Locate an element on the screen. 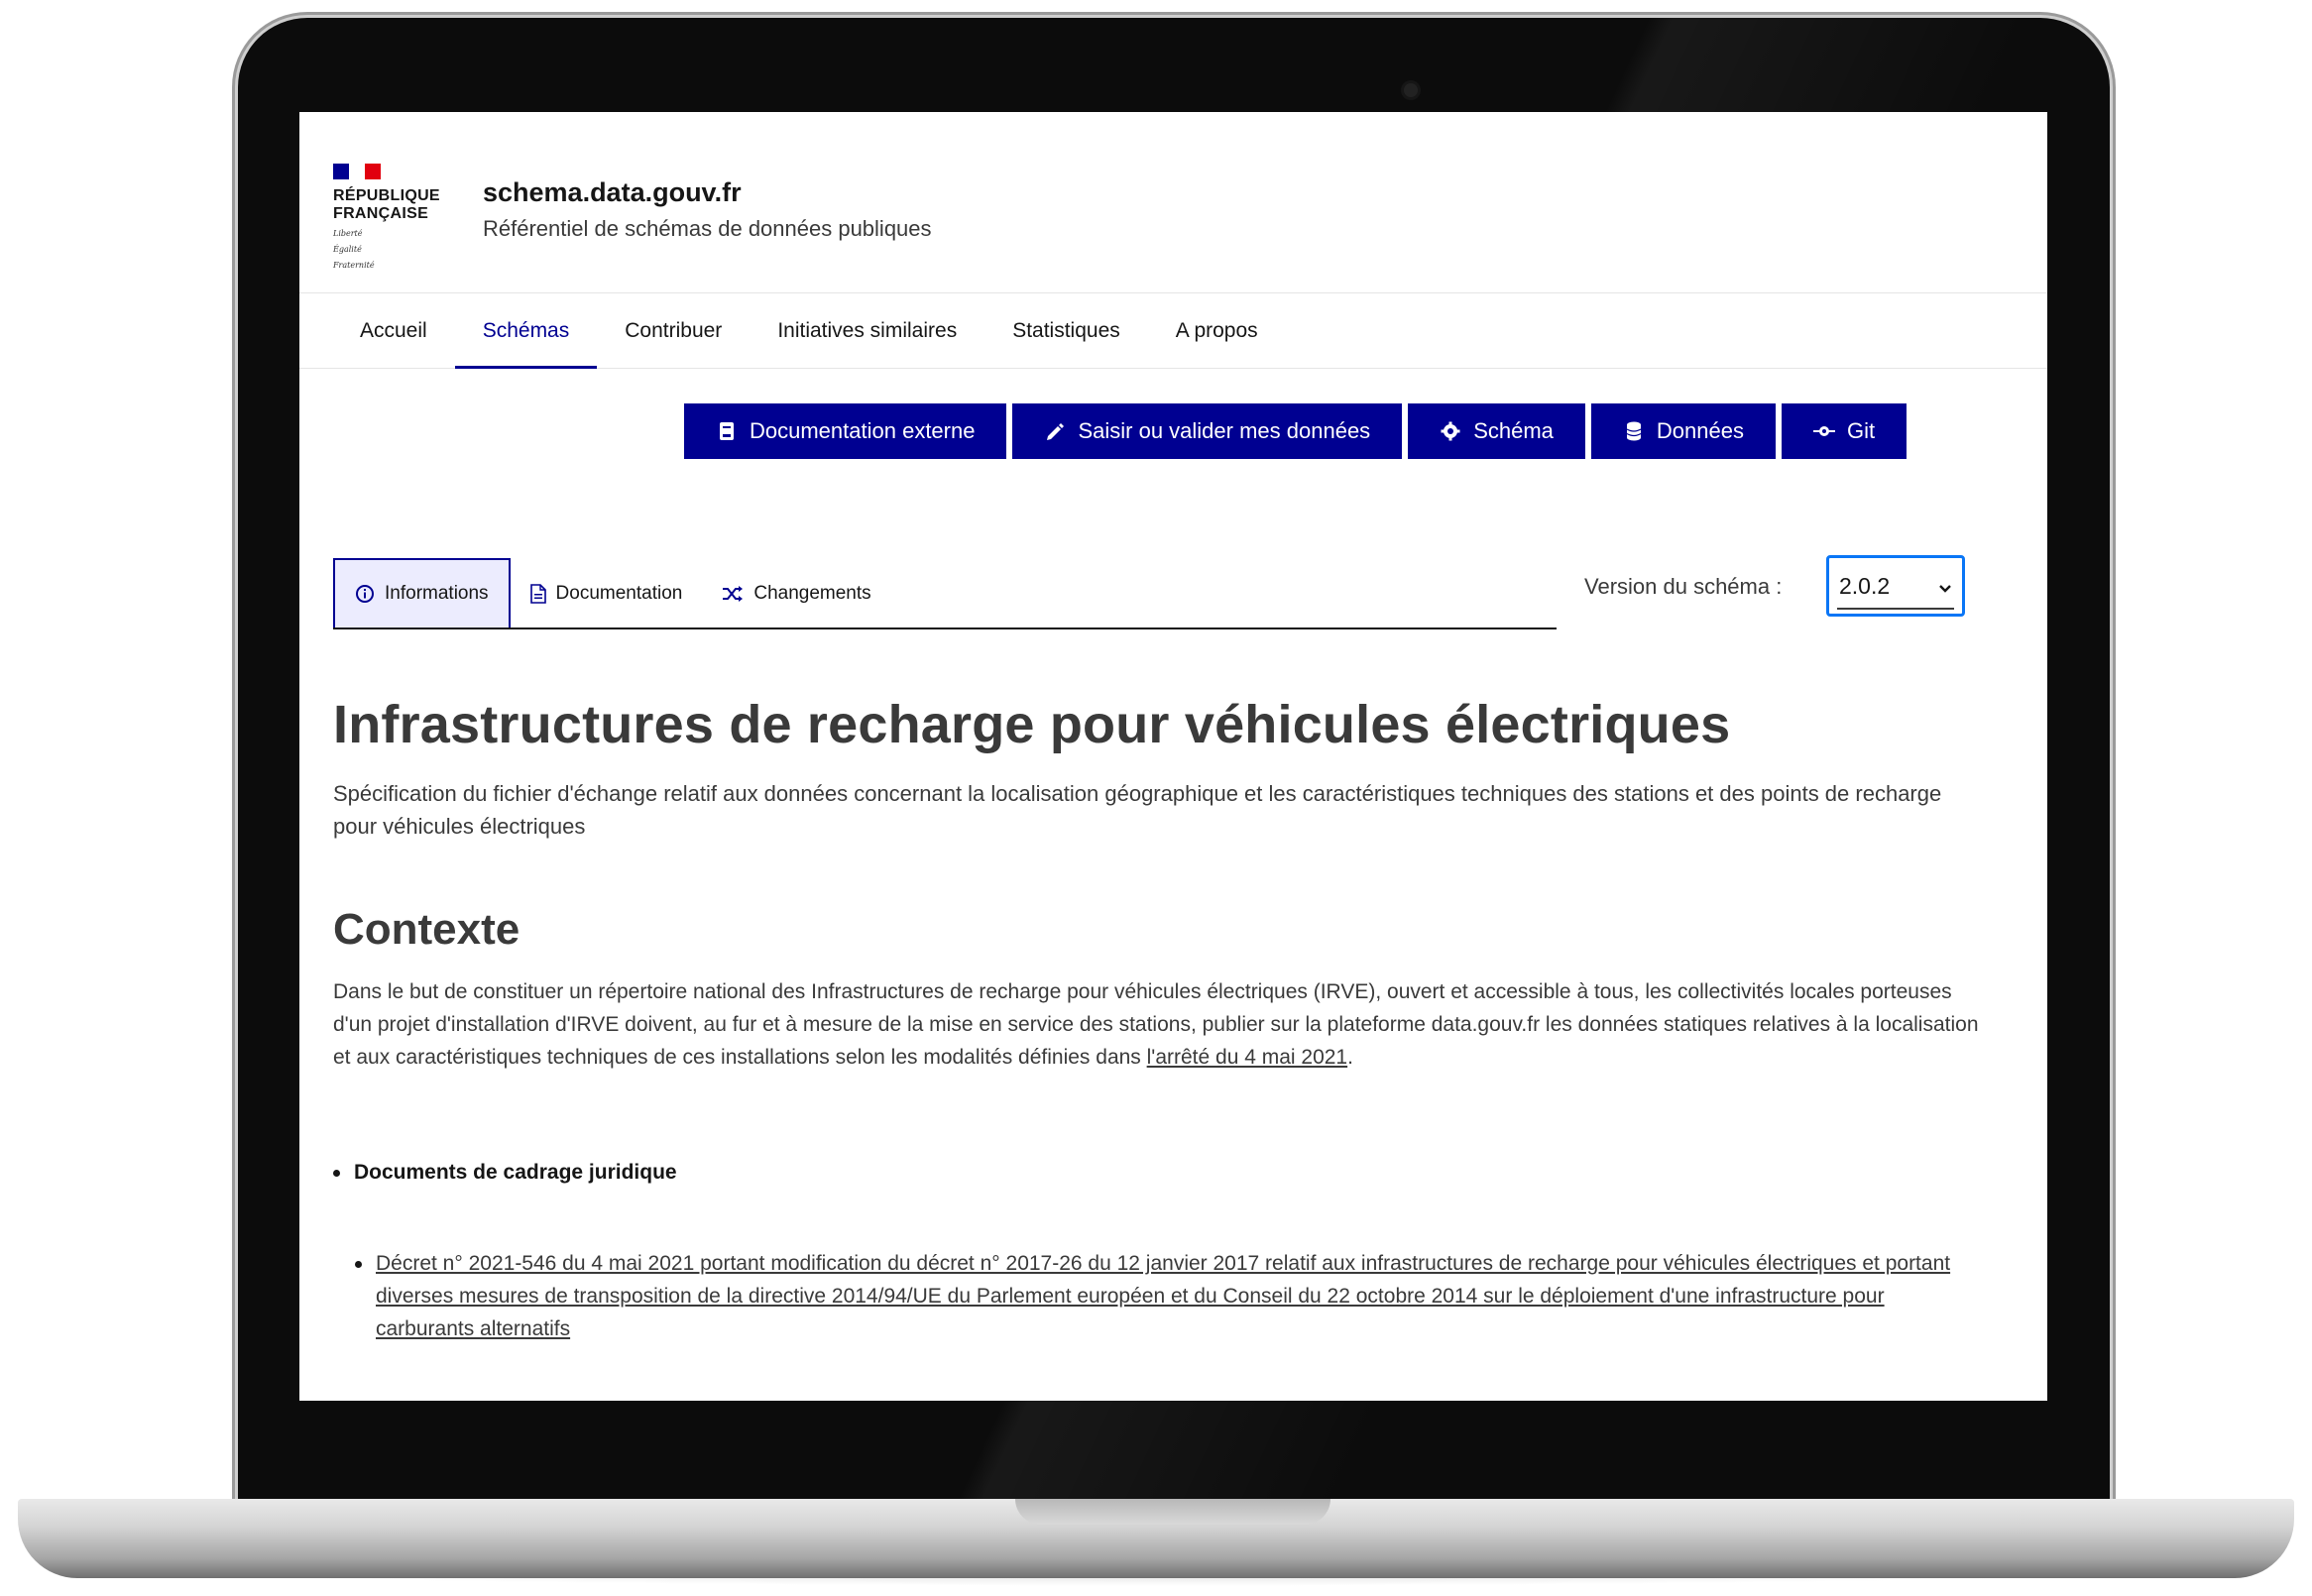  motto-line2: Égalité is located at coordinates (347, 250).